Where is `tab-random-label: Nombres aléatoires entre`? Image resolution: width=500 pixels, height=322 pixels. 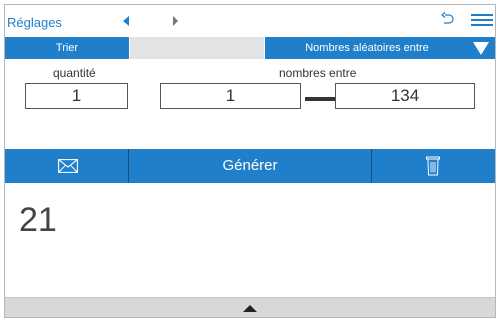 tab-random-label: Nombres aléatoires entre is located at coordinates (367, 48).